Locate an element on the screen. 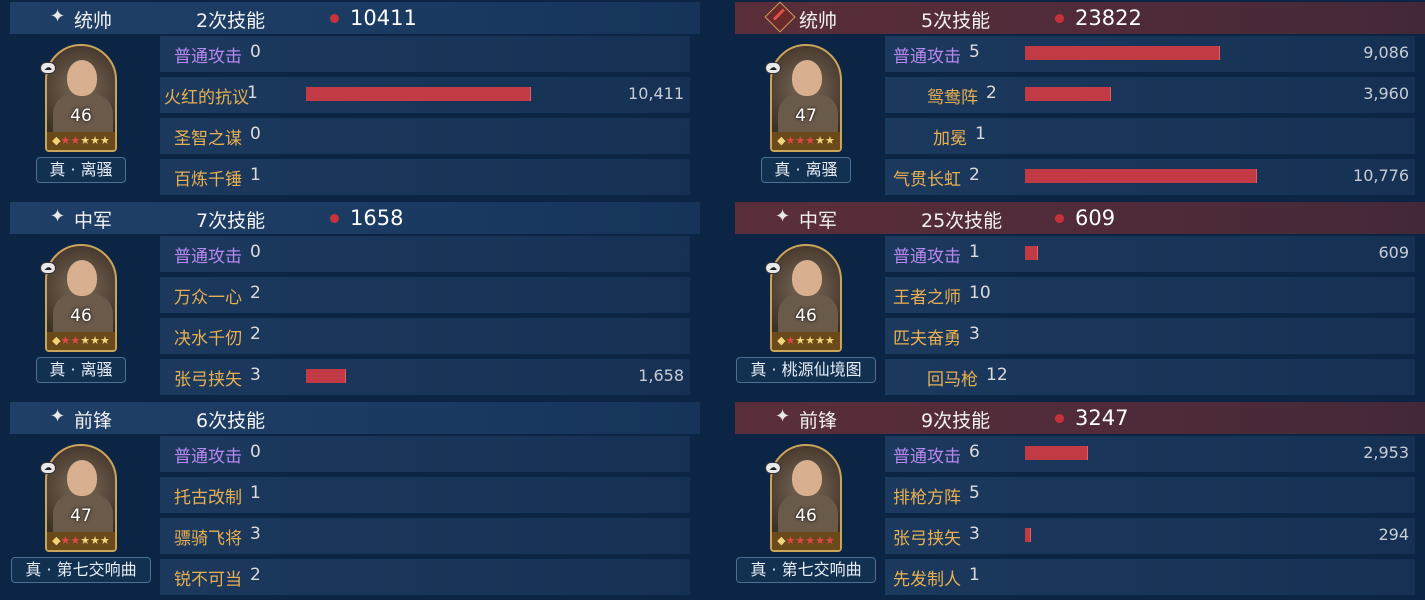 The width and height of the screenshot is (1425, 600). skill-cast-count: 6 is located at coordinates (974, 452).